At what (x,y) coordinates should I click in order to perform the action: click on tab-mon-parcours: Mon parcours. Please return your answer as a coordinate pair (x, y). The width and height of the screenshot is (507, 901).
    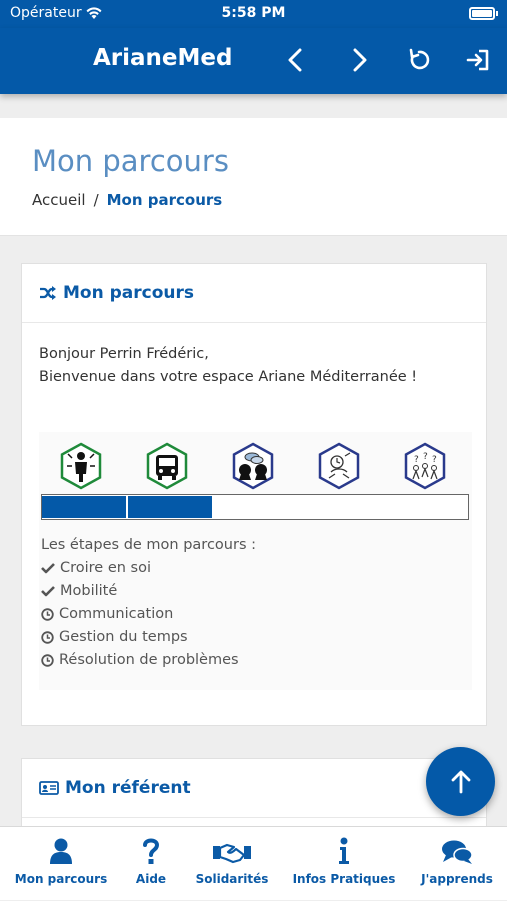
    Looking at the image, I should click on (61, 864).